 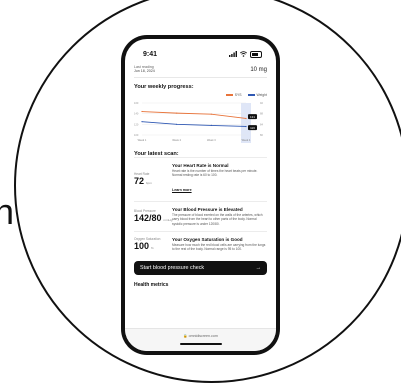 What do you see at coordinates (258, 267) in the screenshot?
I see `arrow-right-icon: →` at bounding box center [258, 267].